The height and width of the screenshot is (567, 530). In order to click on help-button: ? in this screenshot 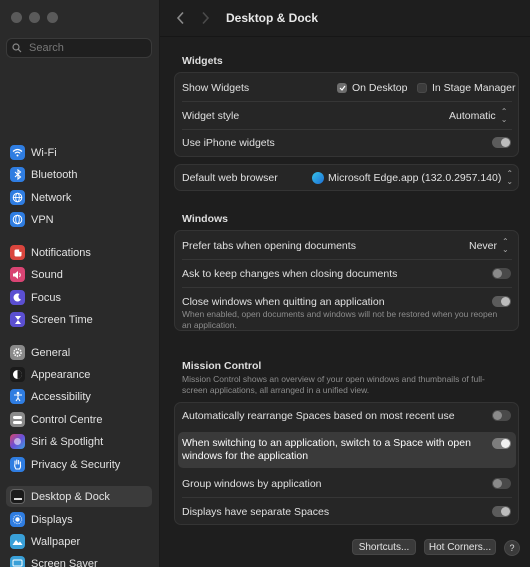, I will do `click(512, 548)`.